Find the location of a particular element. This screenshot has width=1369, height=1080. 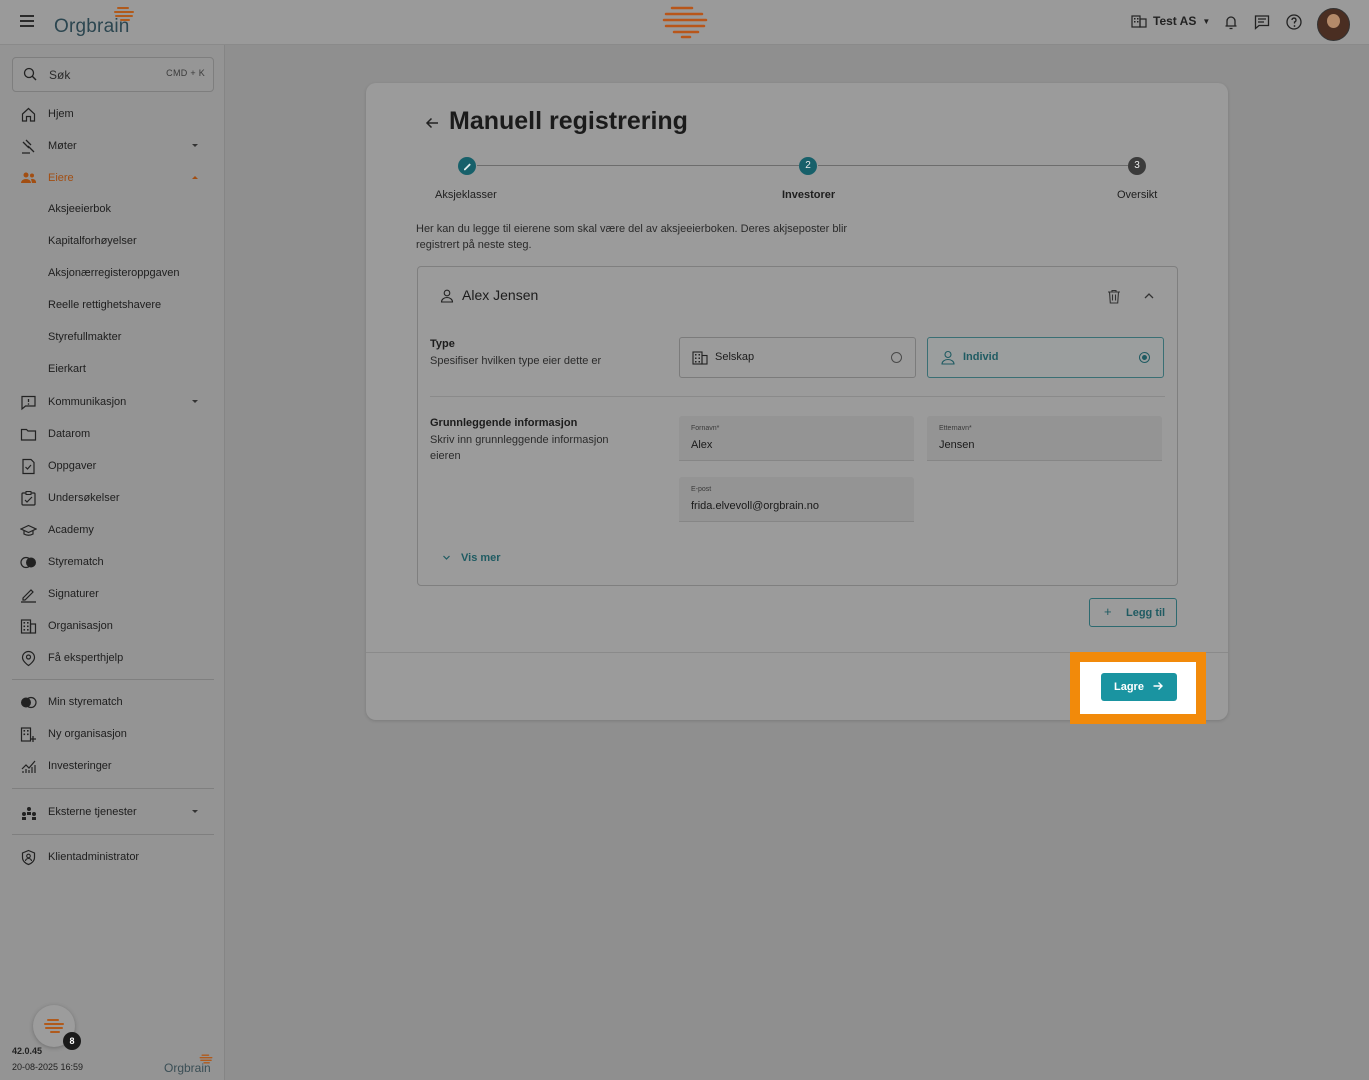

save-button: Lagre is located at coordinates (1139, 687).